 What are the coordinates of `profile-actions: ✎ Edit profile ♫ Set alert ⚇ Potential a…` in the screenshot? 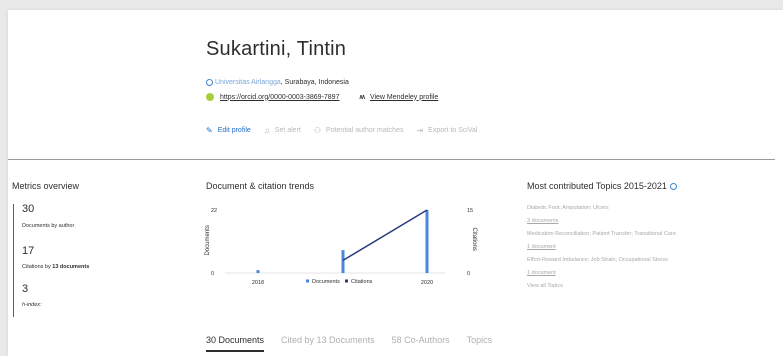 It's located at (348, 130).